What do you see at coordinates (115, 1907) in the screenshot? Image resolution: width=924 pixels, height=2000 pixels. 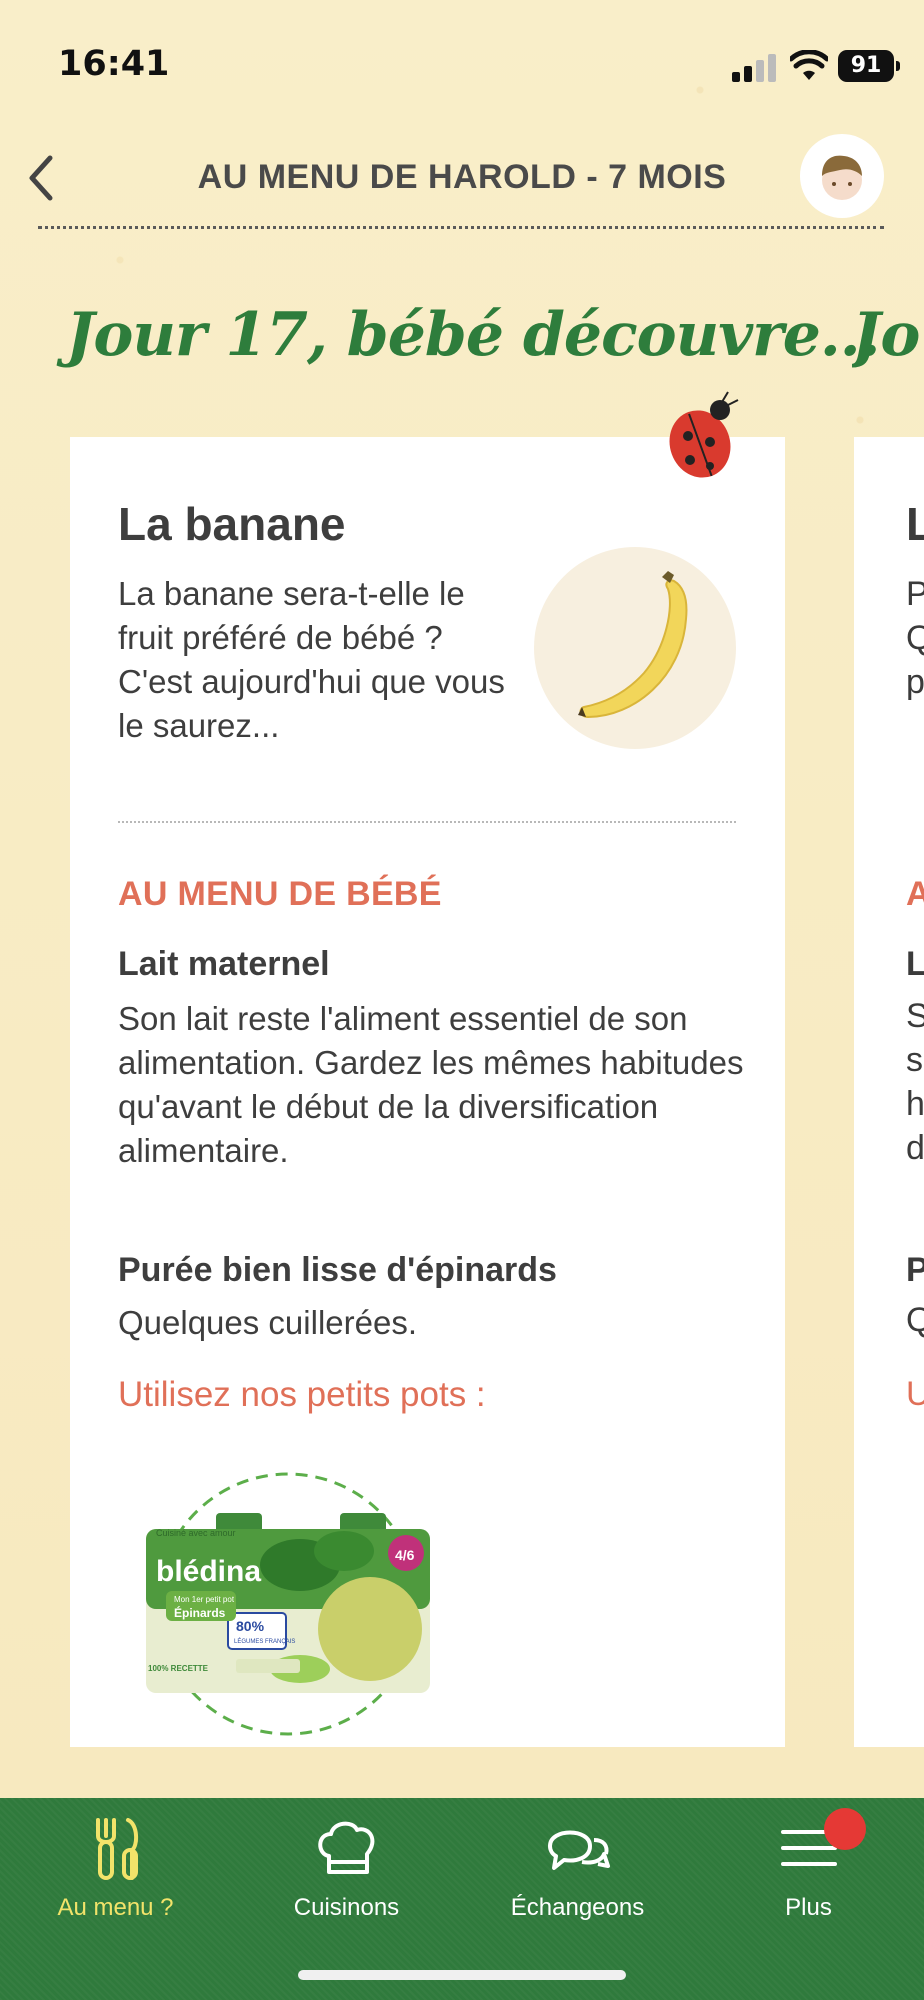 I see `nav-label: Au menu ?` at bounding box center [115, 1907].